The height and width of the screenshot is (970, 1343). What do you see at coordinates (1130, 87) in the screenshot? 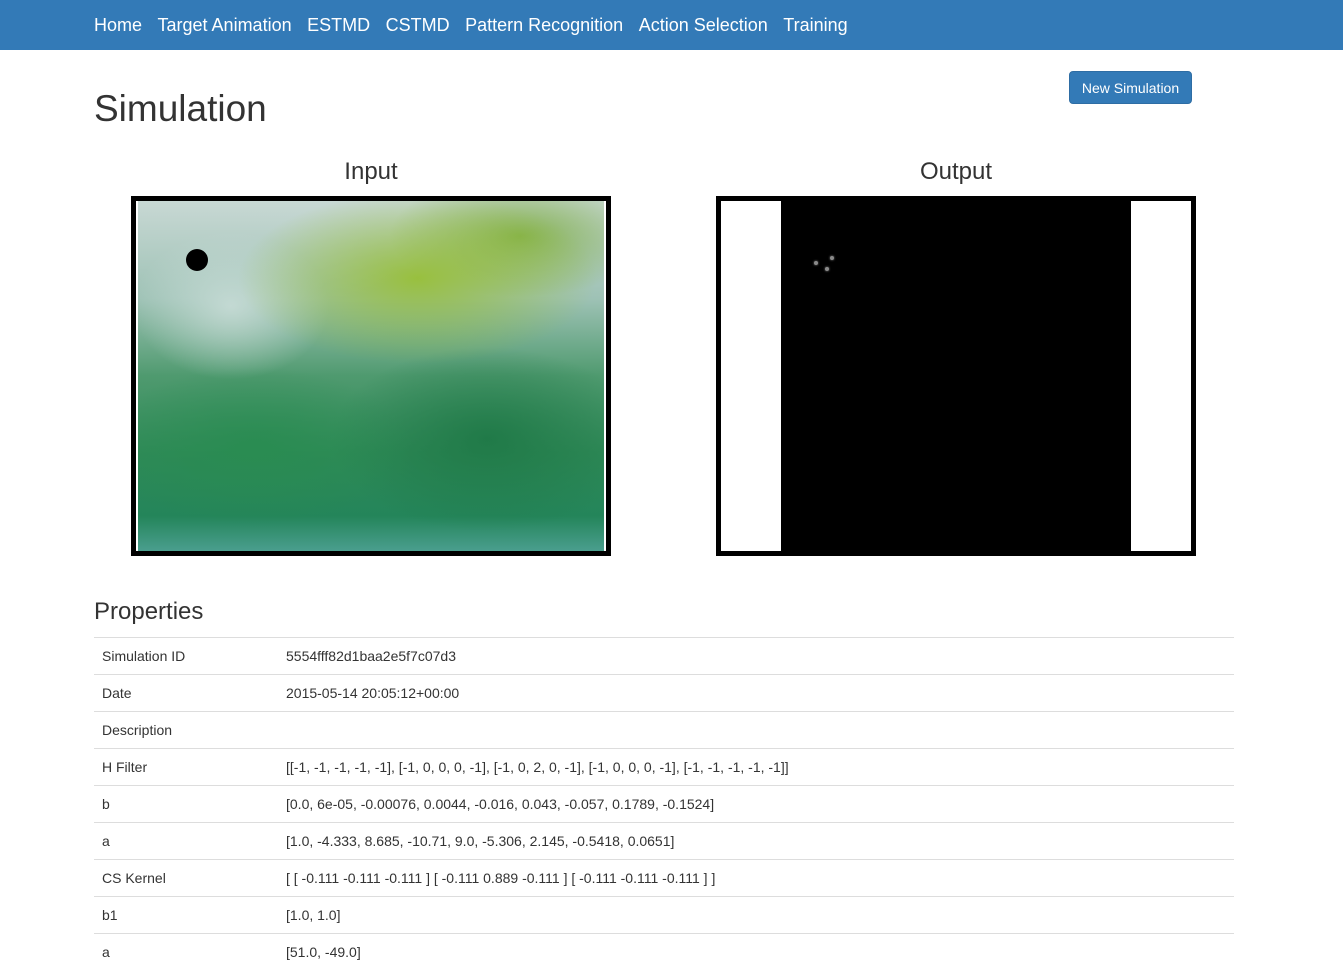
I see `new-simulation-button: New Simulation` at bounding box center [1130, 87].